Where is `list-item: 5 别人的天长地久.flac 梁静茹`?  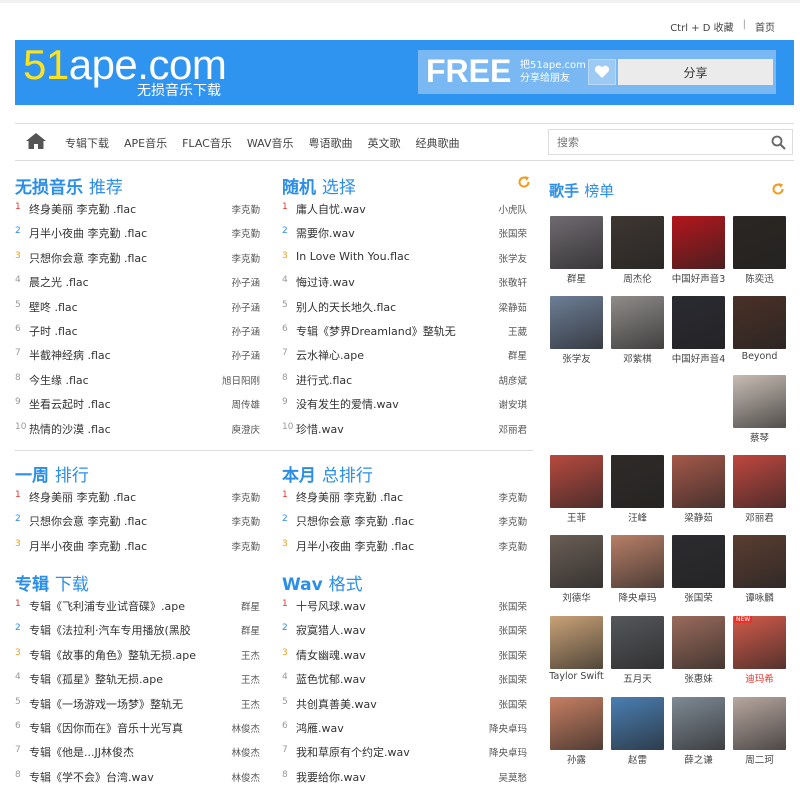 list-item: 5 别人的天长地久.flac 梁静茹 is located at coordinates (404, 307).